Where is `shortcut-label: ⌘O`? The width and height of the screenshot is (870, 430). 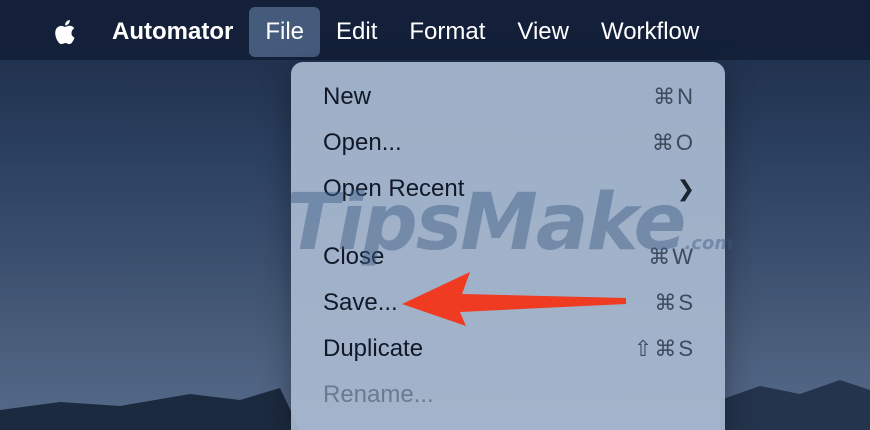
shortcut-label: ⌘O is located at coordinates (673, 142).